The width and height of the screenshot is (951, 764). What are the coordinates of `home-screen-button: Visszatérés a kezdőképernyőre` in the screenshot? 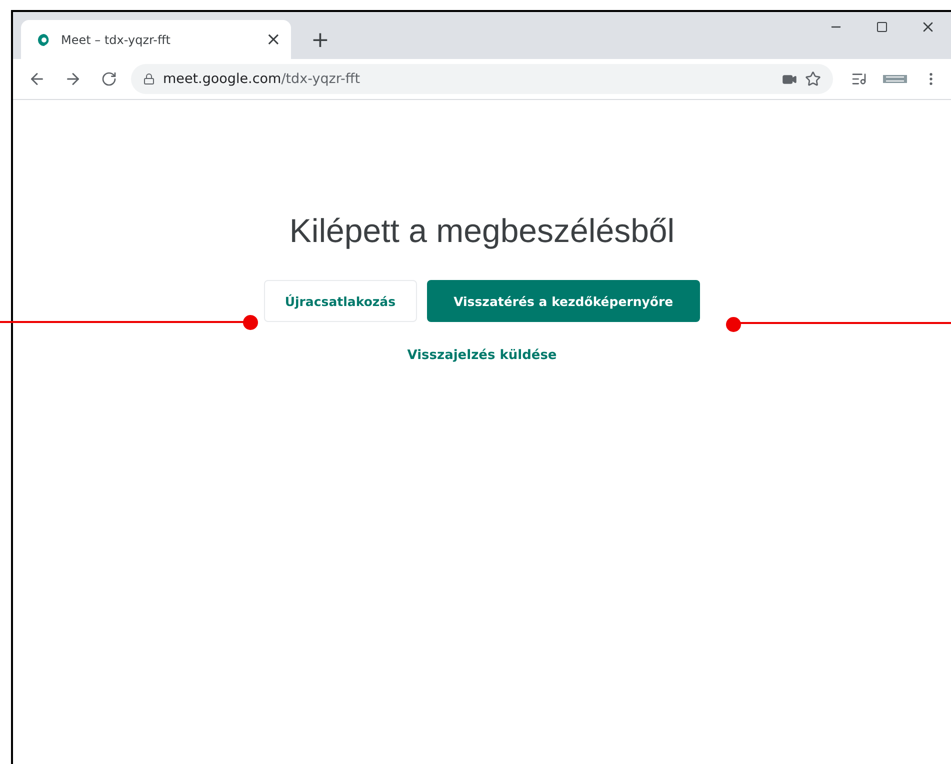 It's located at (563, 301).